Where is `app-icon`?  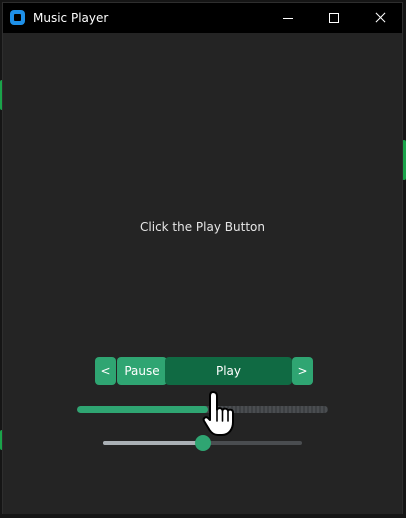
app-icon is located at coordinates (17, 17).